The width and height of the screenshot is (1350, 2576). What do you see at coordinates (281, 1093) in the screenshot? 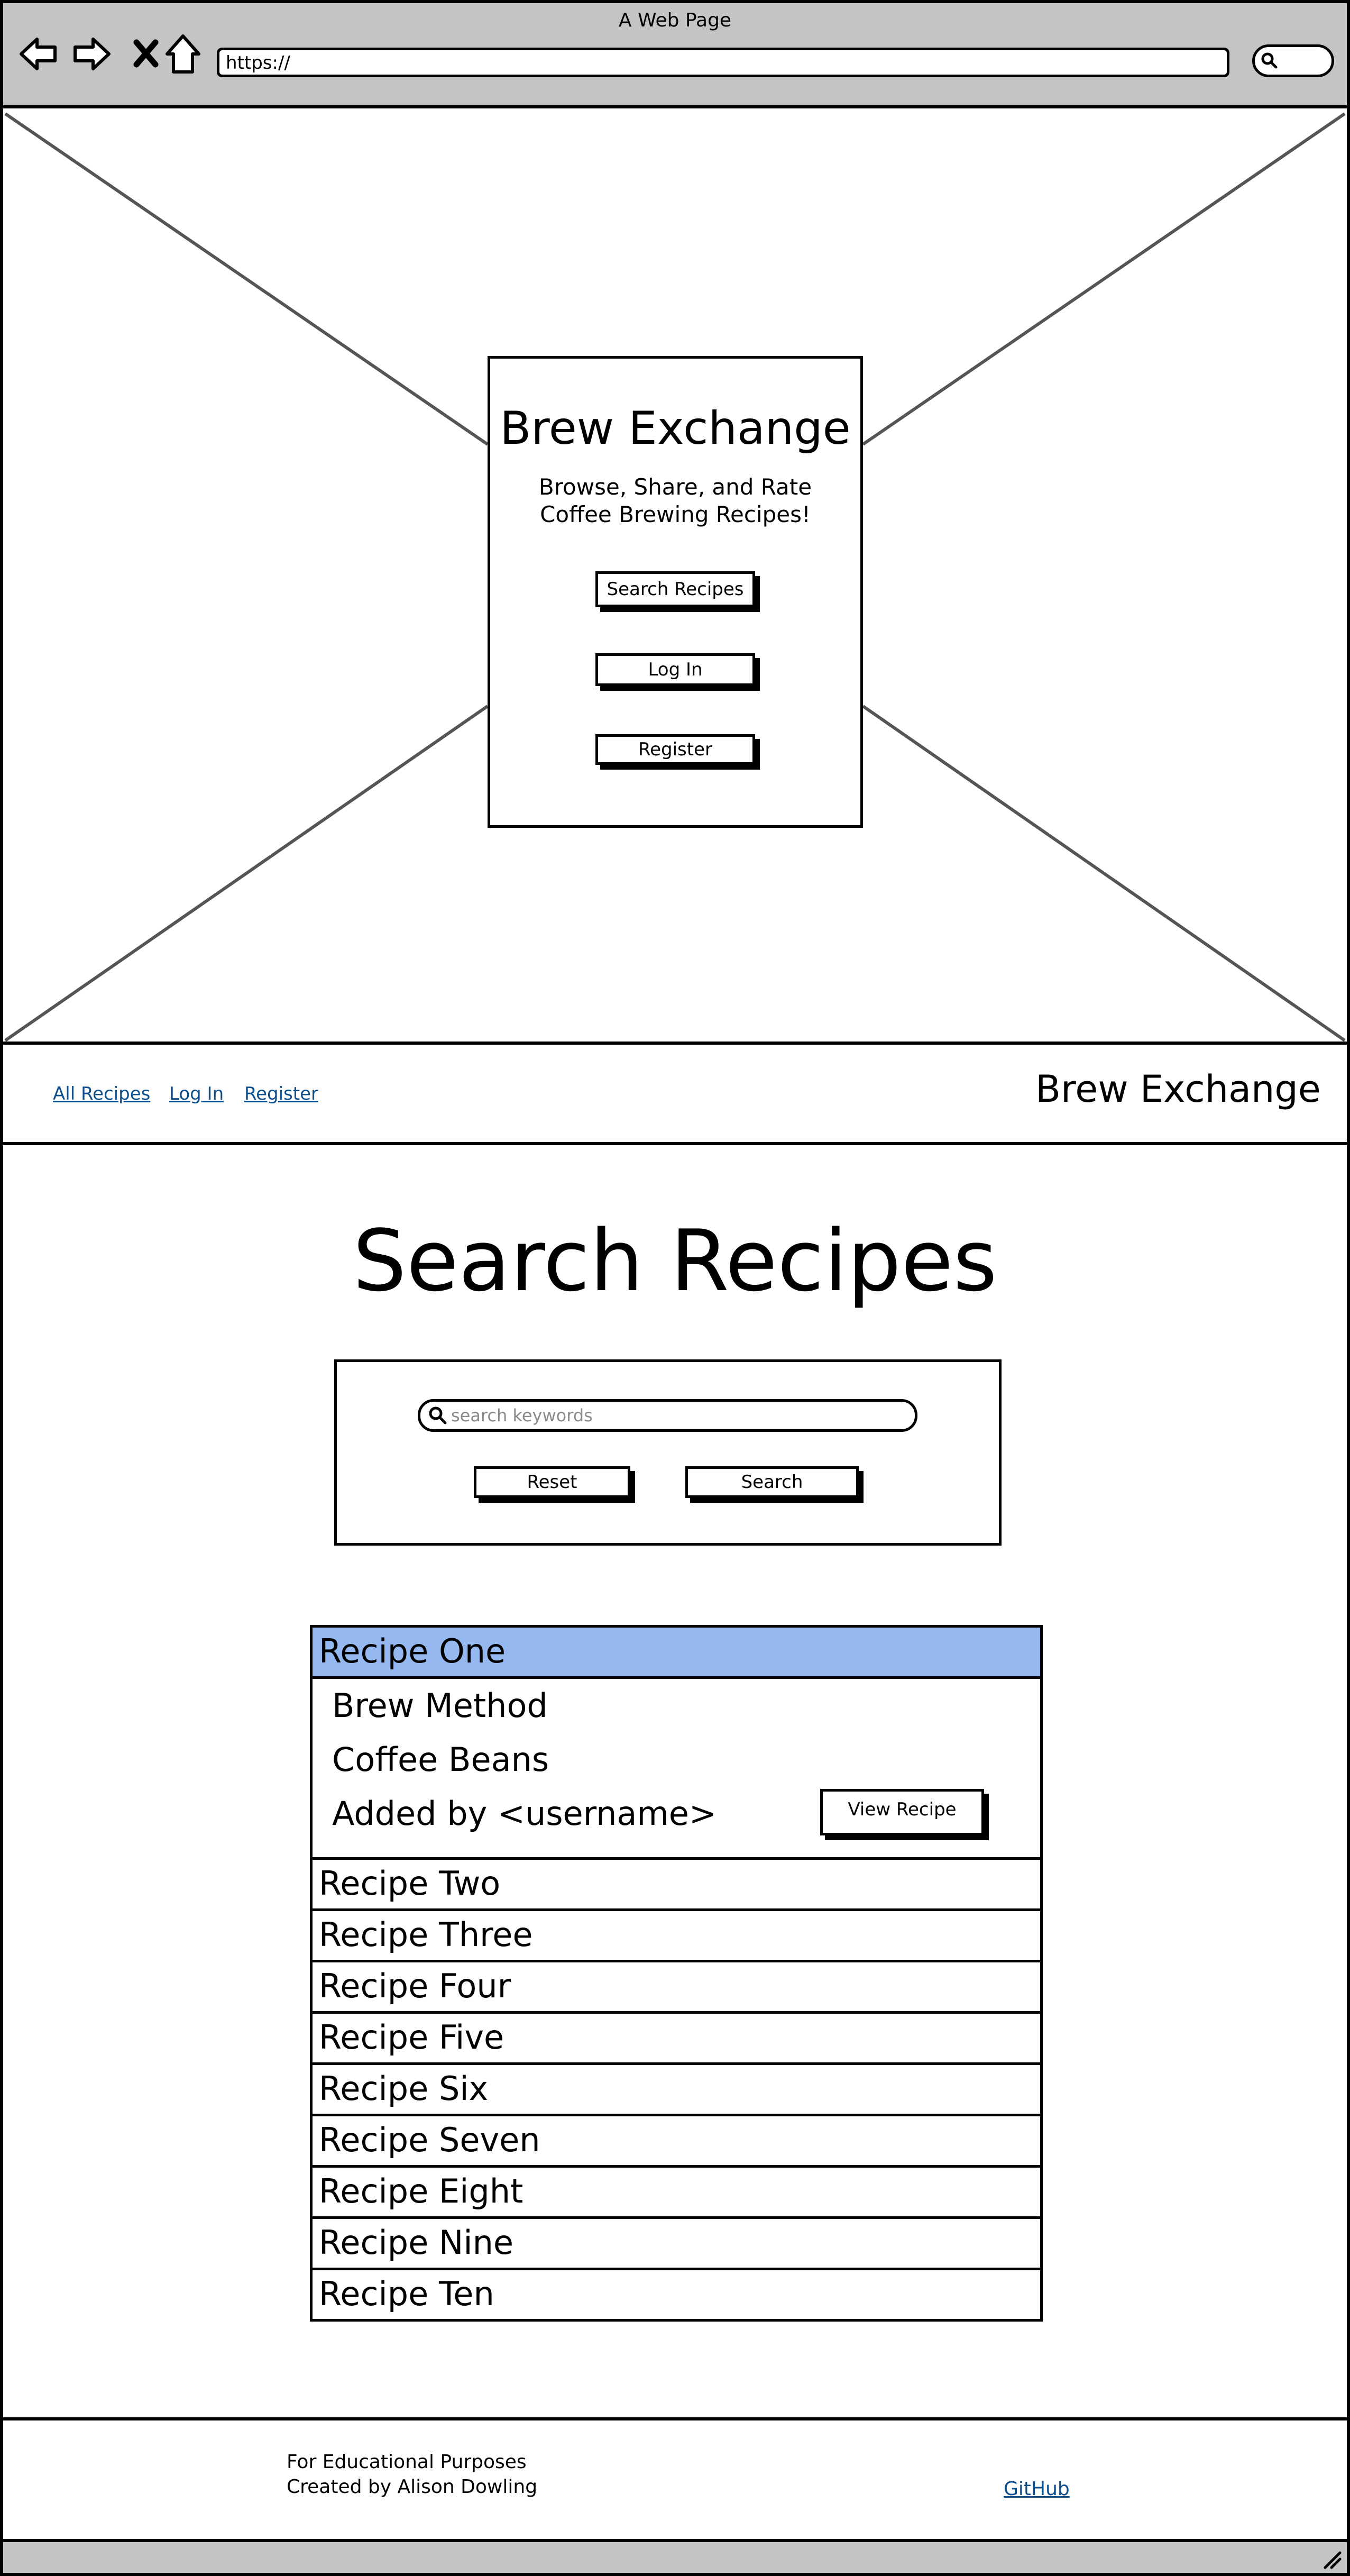
I see `nav-link-register: Register` at bounding box center [281, 1093].